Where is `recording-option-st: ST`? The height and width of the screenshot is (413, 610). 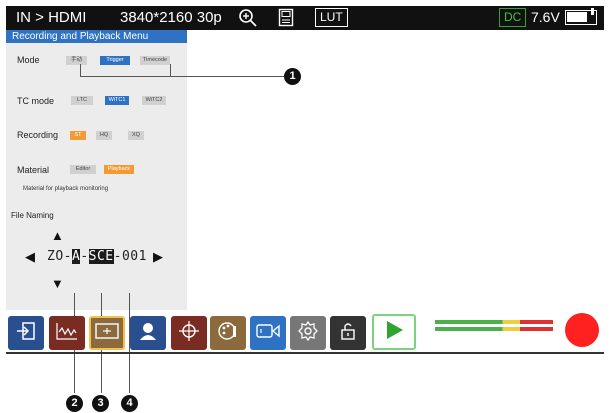
recording-option-st: ST is located at coordinates (78, 135).